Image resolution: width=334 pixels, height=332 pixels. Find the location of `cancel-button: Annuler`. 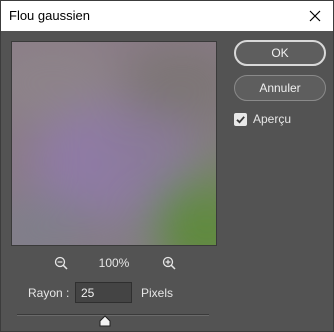

cancel-button: Annuler is located at coordinates (280, 88).